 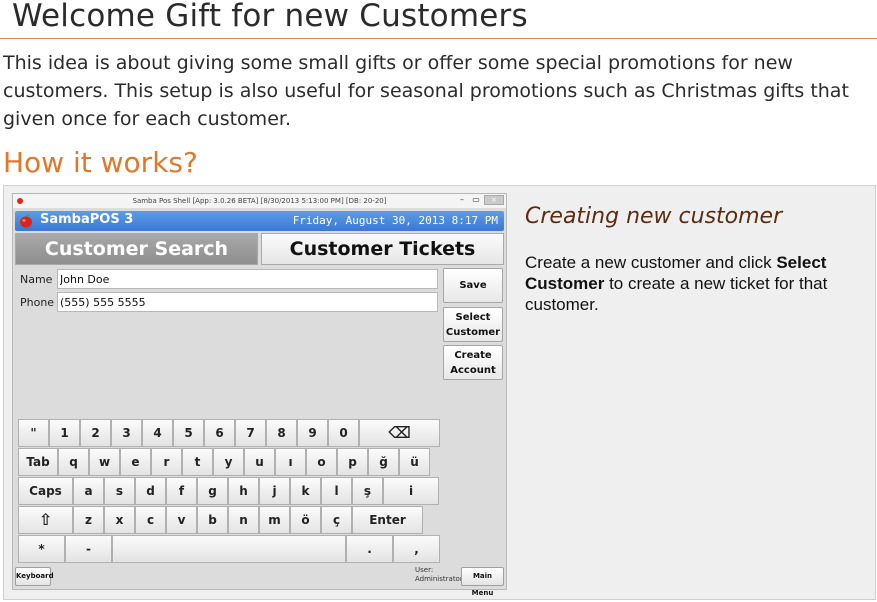 What do you see at coordinates (88, 520) in the screenshot?
I see `key-z: z` at bounding box center [88, 520].